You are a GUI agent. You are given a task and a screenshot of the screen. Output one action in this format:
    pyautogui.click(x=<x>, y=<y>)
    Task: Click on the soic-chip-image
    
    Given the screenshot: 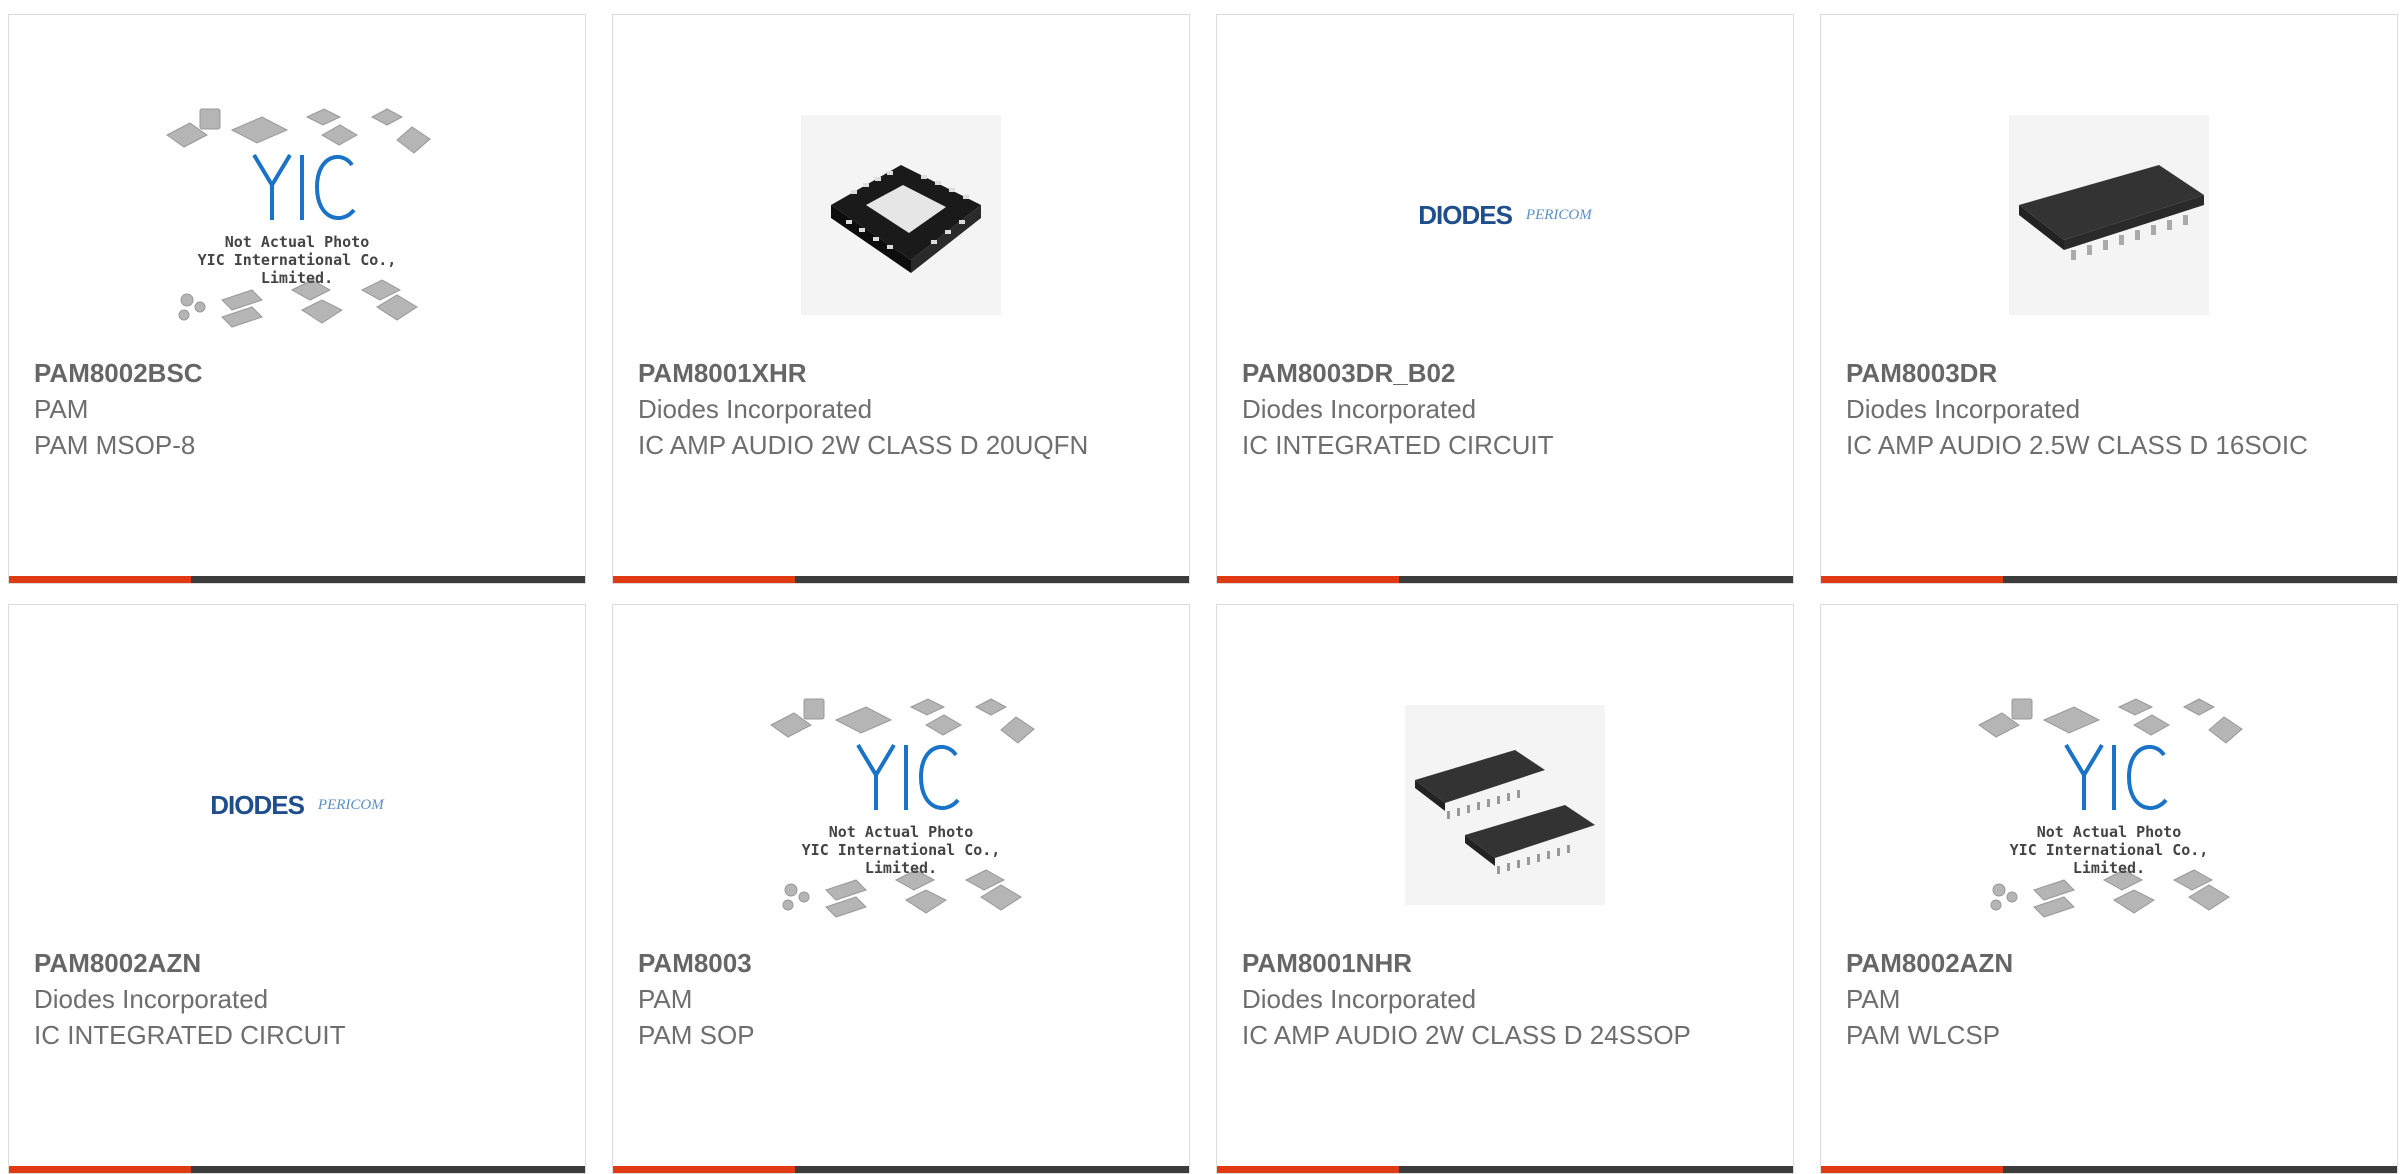 What is the action you would take?
    pyautogui.click(x=2109, y=215)
    